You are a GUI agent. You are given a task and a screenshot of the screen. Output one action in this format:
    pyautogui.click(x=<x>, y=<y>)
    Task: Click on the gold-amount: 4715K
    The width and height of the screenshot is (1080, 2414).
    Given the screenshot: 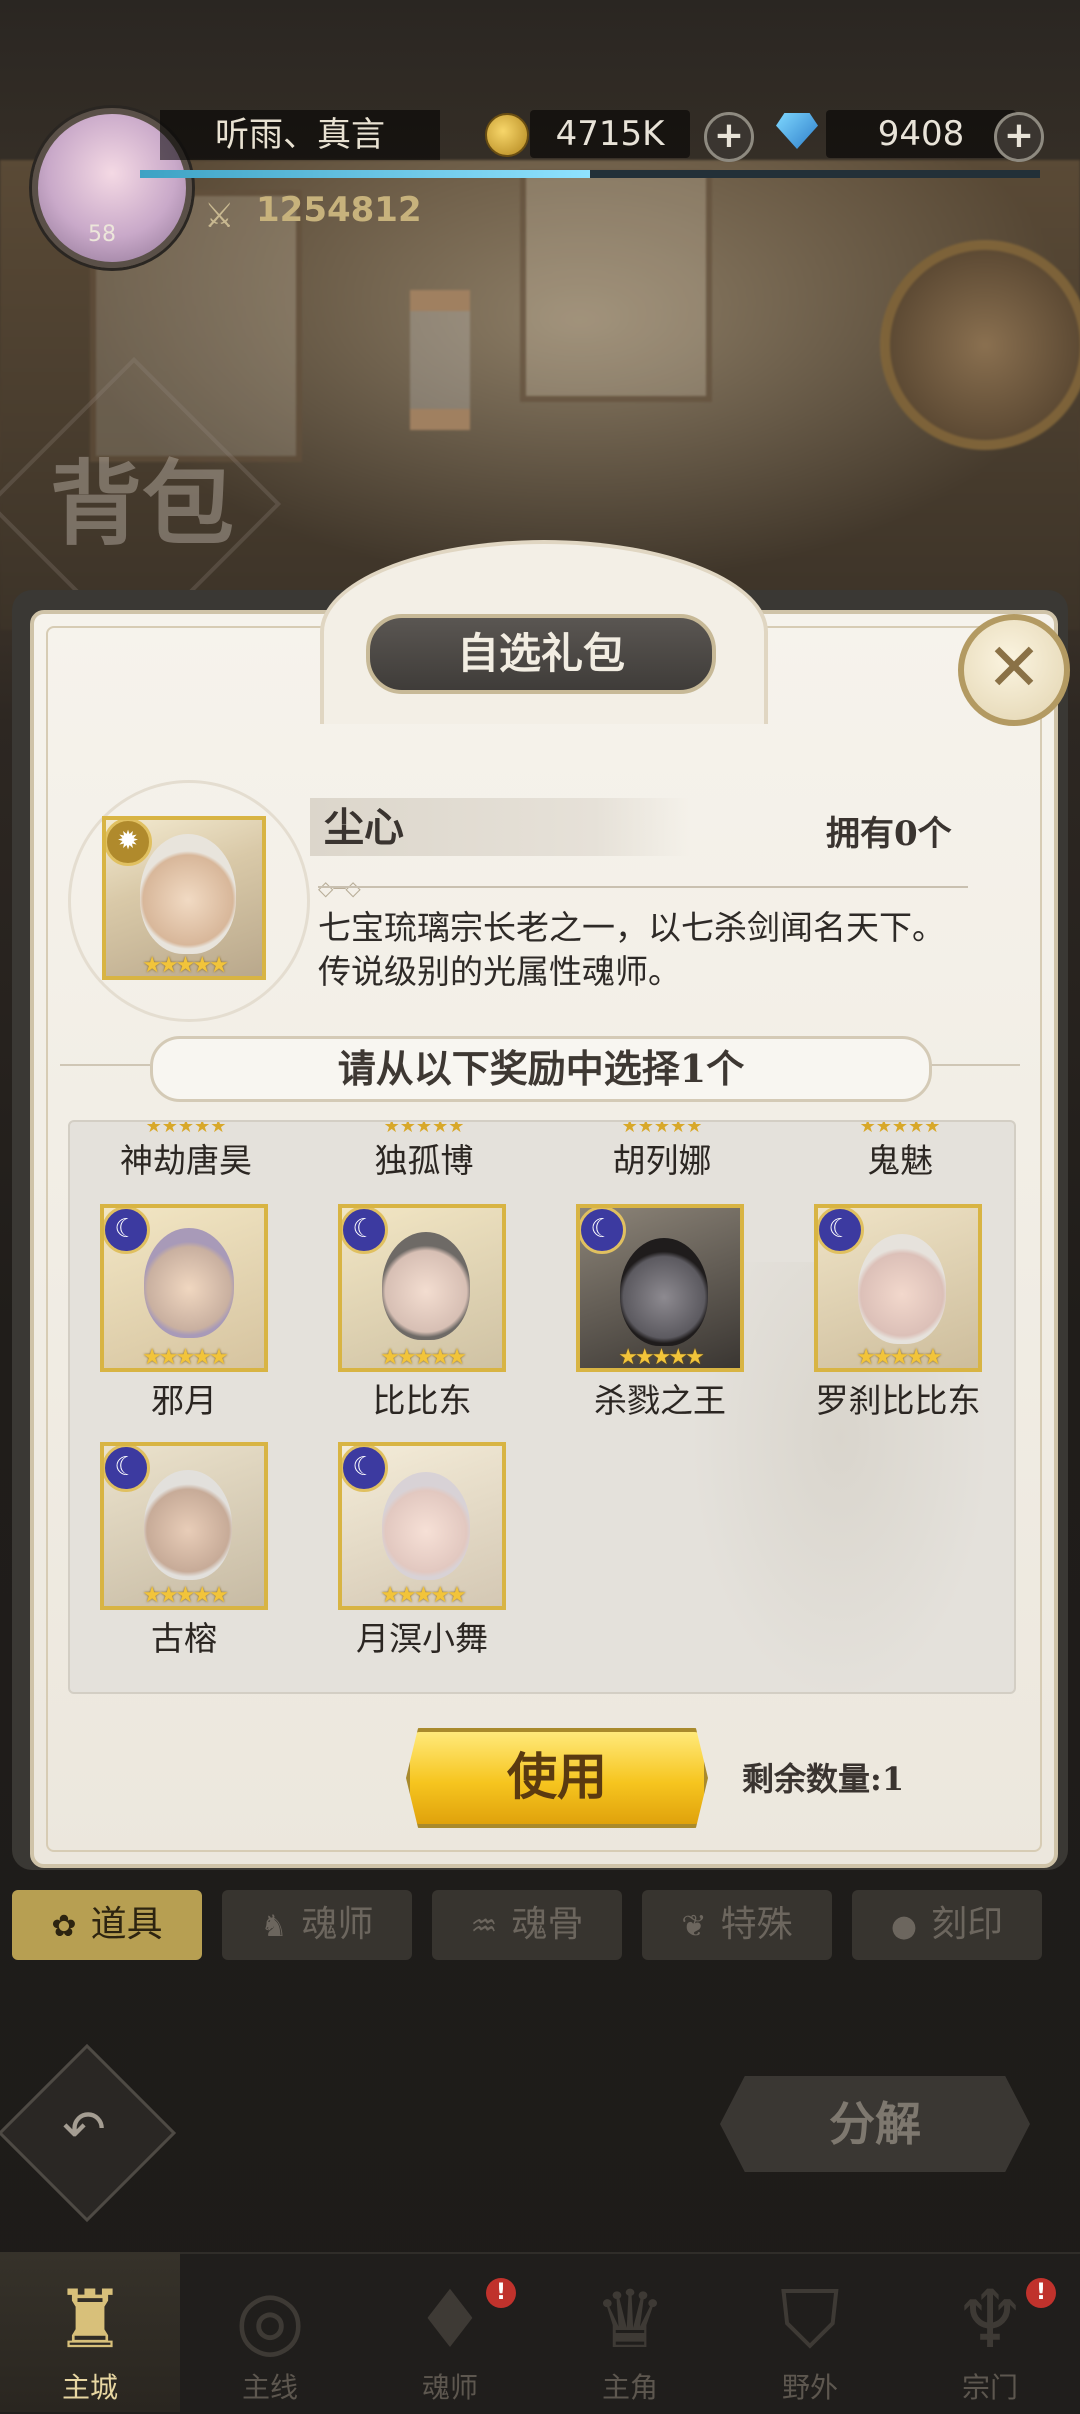 What is the action you would take?
    pyautogui.click(x=610, y=134)
    